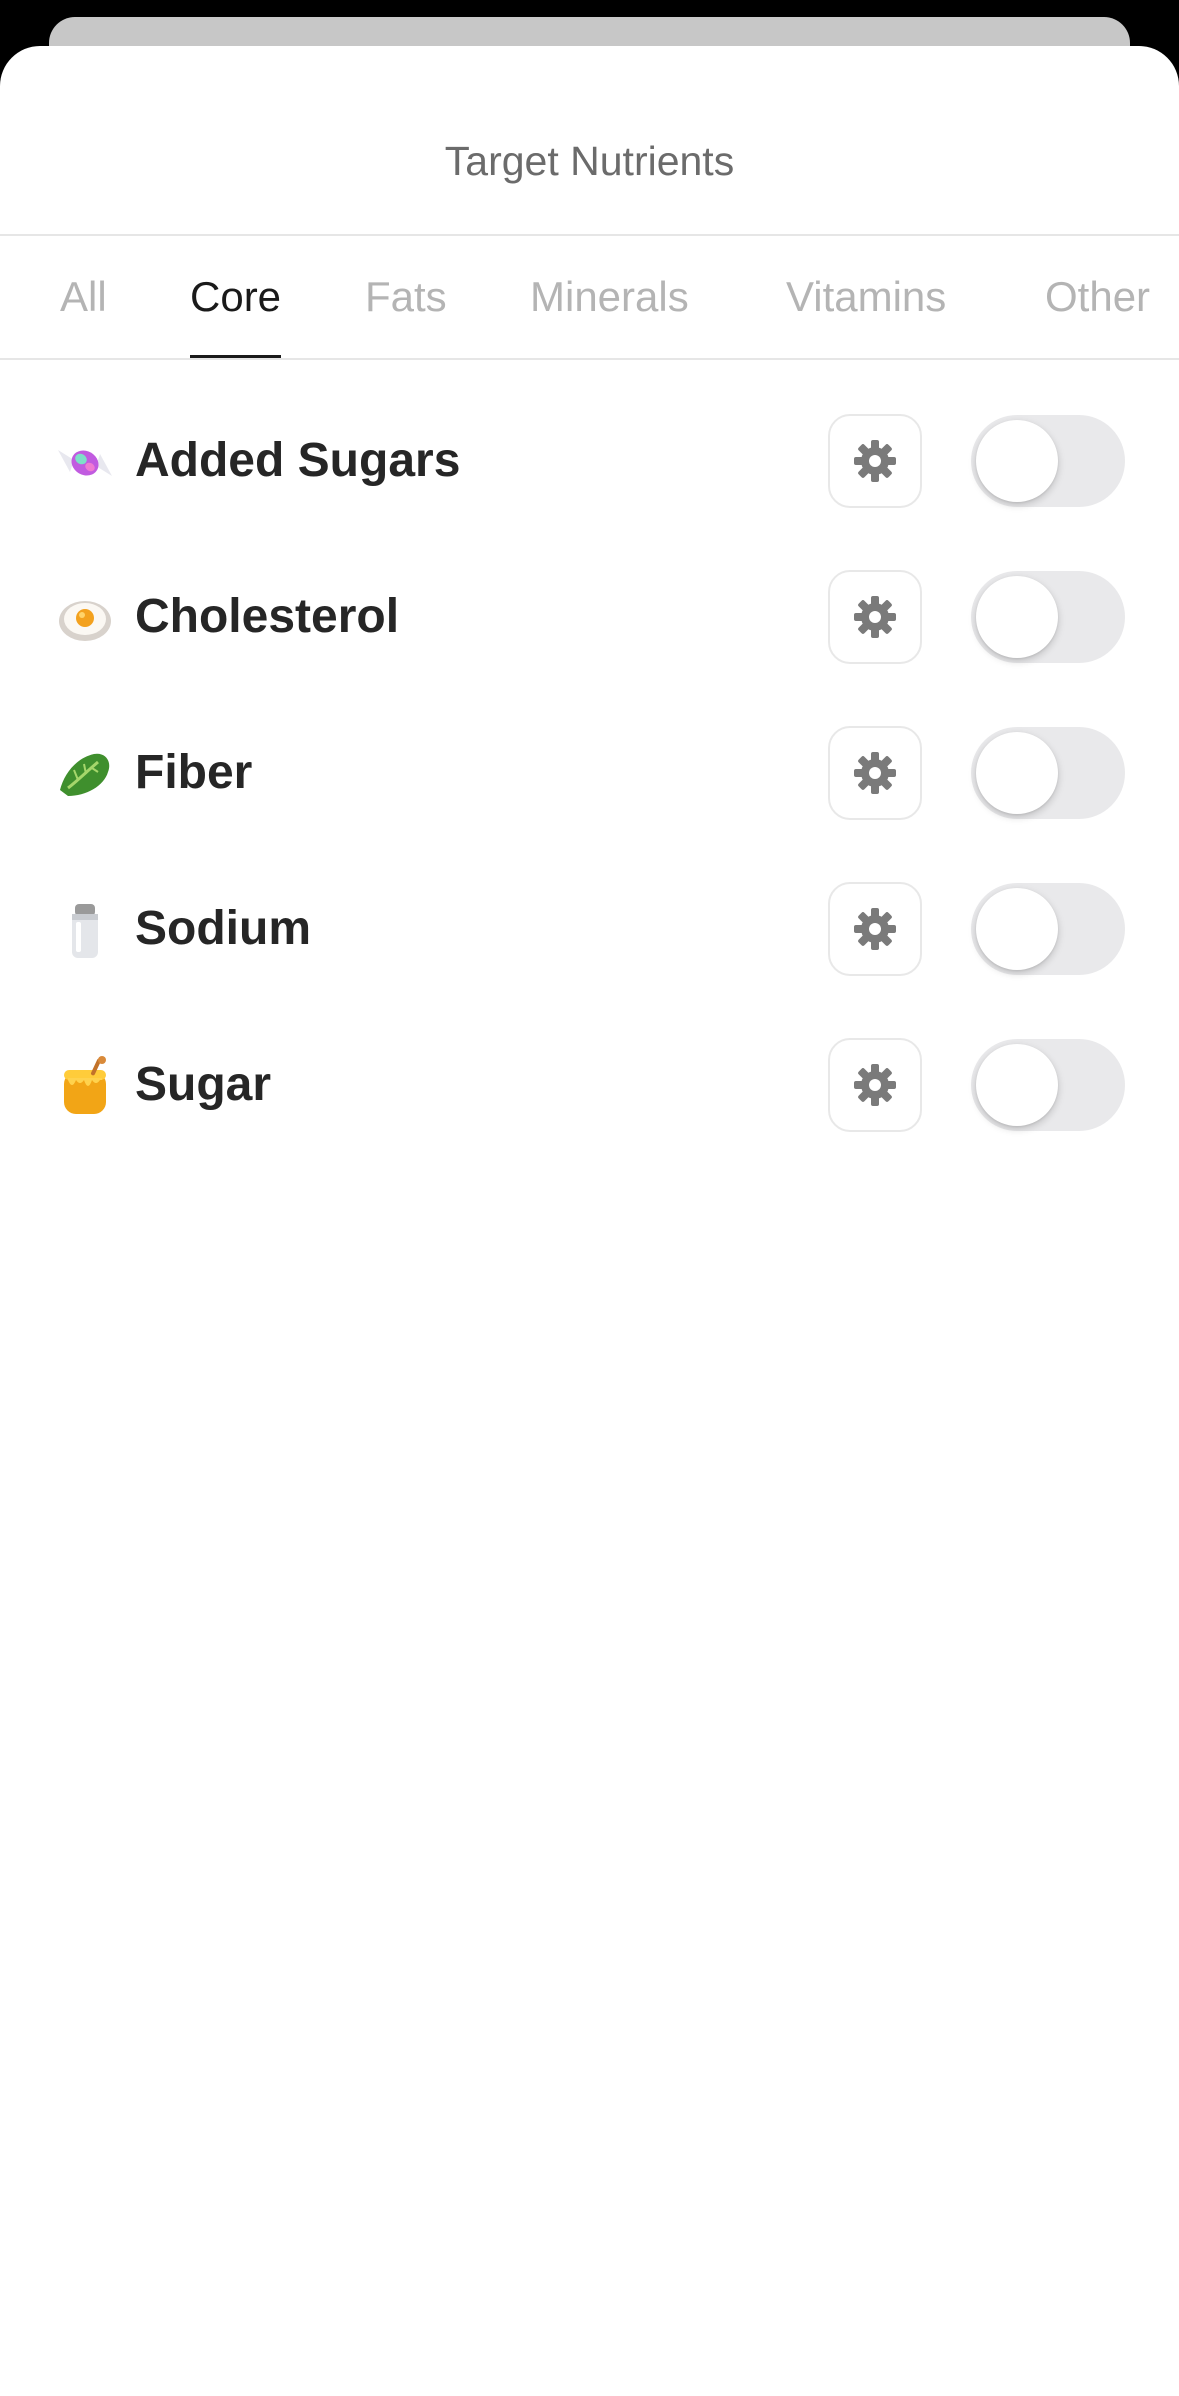 The width and height of the screenshot is (1179, 2396). I want to click on nutrient-row-cholesterol: Cholesterol, so click(589, 617).